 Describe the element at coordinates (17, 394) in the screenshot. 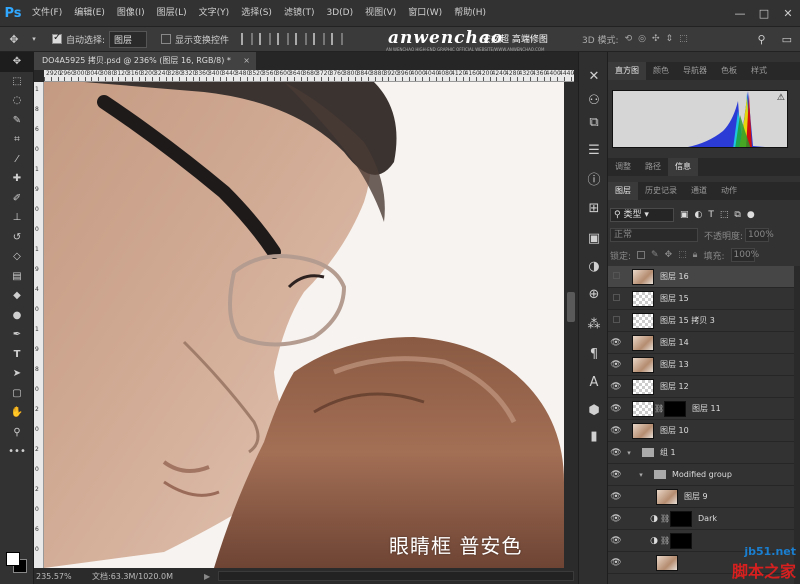

I see `shape-tool-icon: ▢` at that location.